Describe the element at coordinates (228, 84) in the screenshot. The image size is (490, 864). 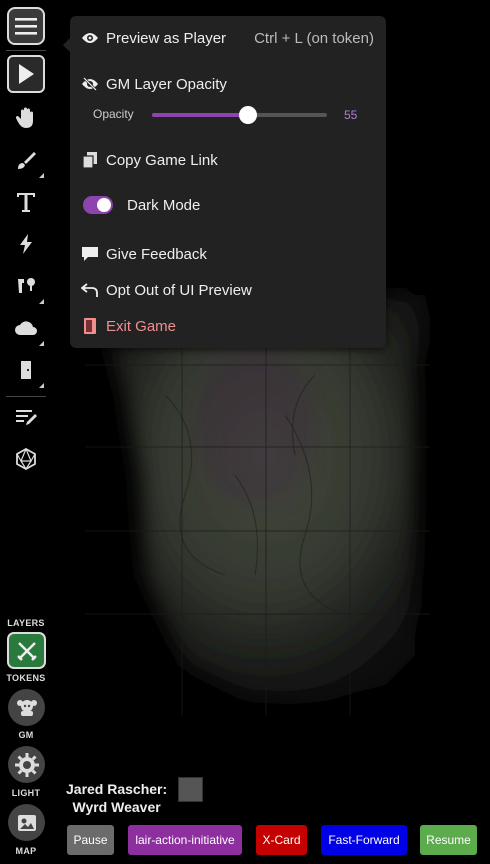
I see `gm-layer-opacity-item: GM Layer Opacity` at that location.